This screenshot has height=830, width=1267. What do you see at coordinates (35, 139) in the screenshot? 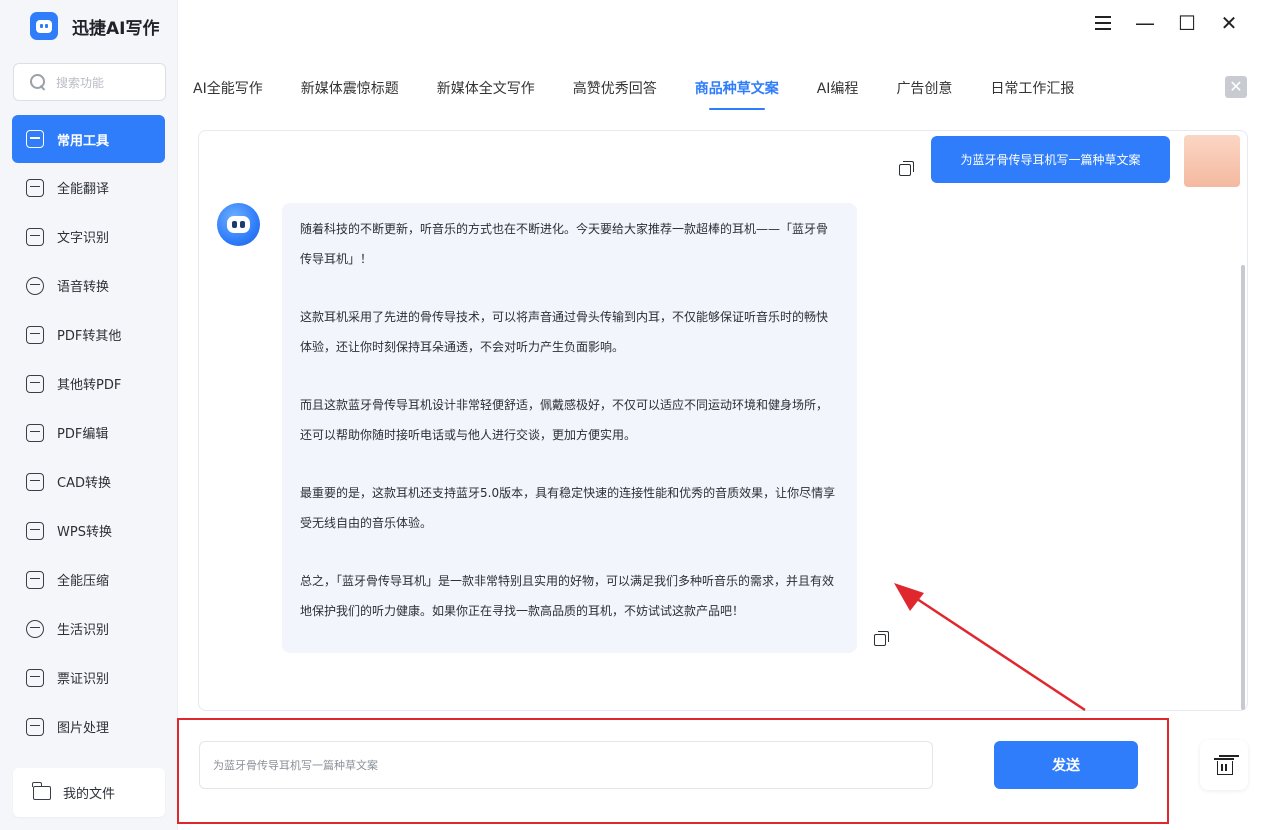
I see `toolbox-icon` at bounding box center [35, 139].